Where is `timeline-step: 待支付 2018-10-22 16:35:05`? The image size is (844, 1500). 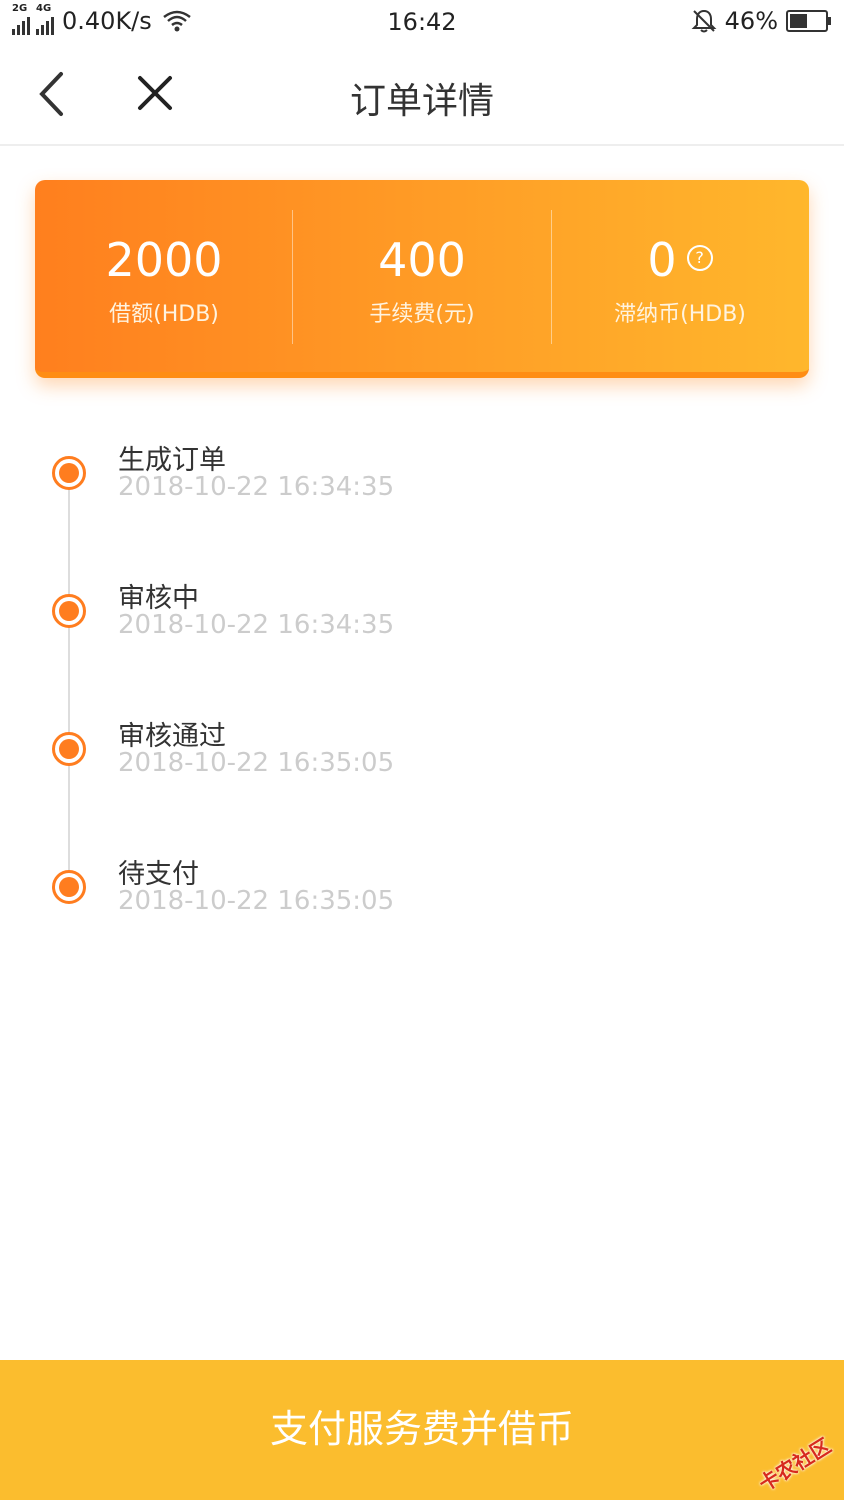 timeline-step: 待支付 2018-10-22 16:35:05 is located at coordinates (422, 900).